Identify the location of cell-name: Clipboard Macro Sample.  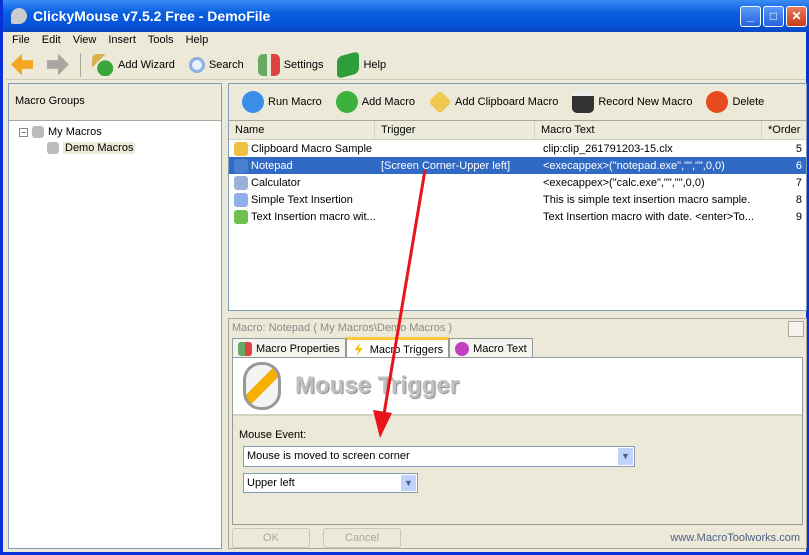
(302, 148).